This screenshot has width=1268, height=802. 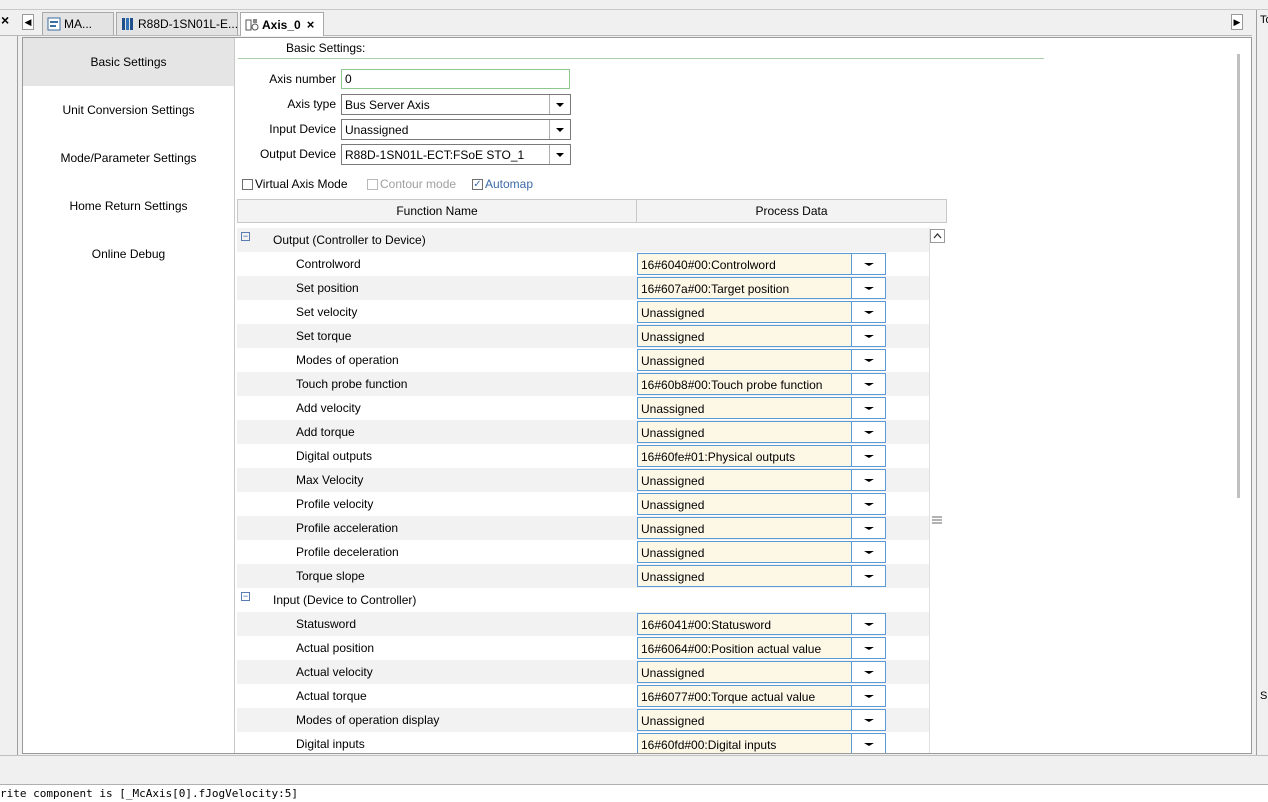 I want to click on process-data-field: 16#6041#00:Statusword, so click(x=744, y=624).